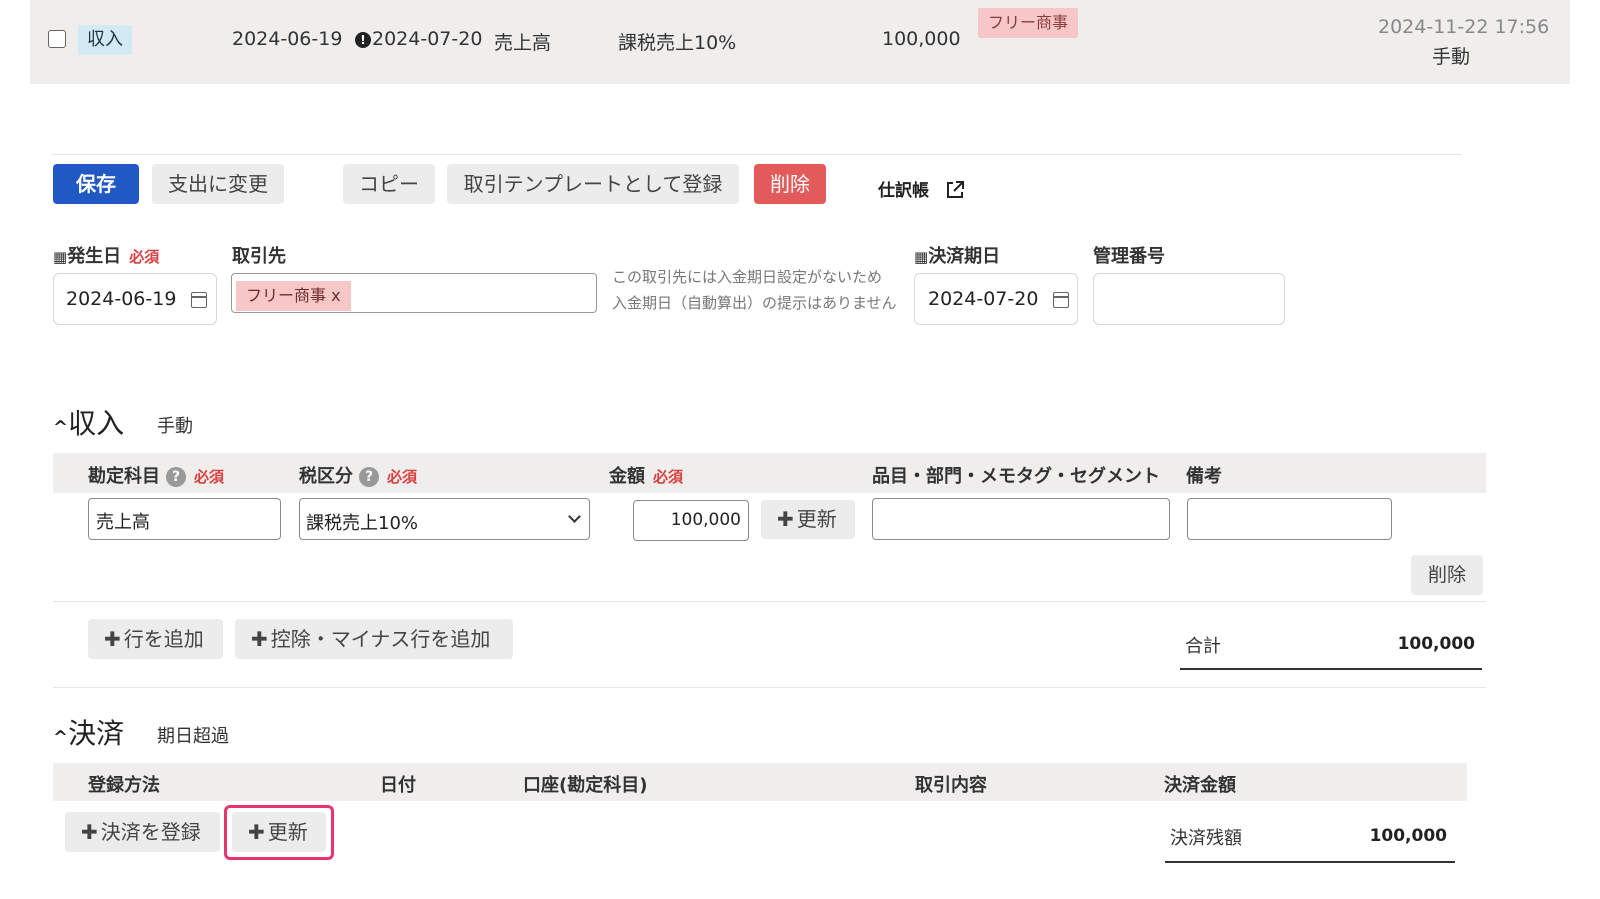 The width and height of the screenshot is (1600, 899). I want to click on change-to-expense-button: 支出に変更, so click(218, 184).